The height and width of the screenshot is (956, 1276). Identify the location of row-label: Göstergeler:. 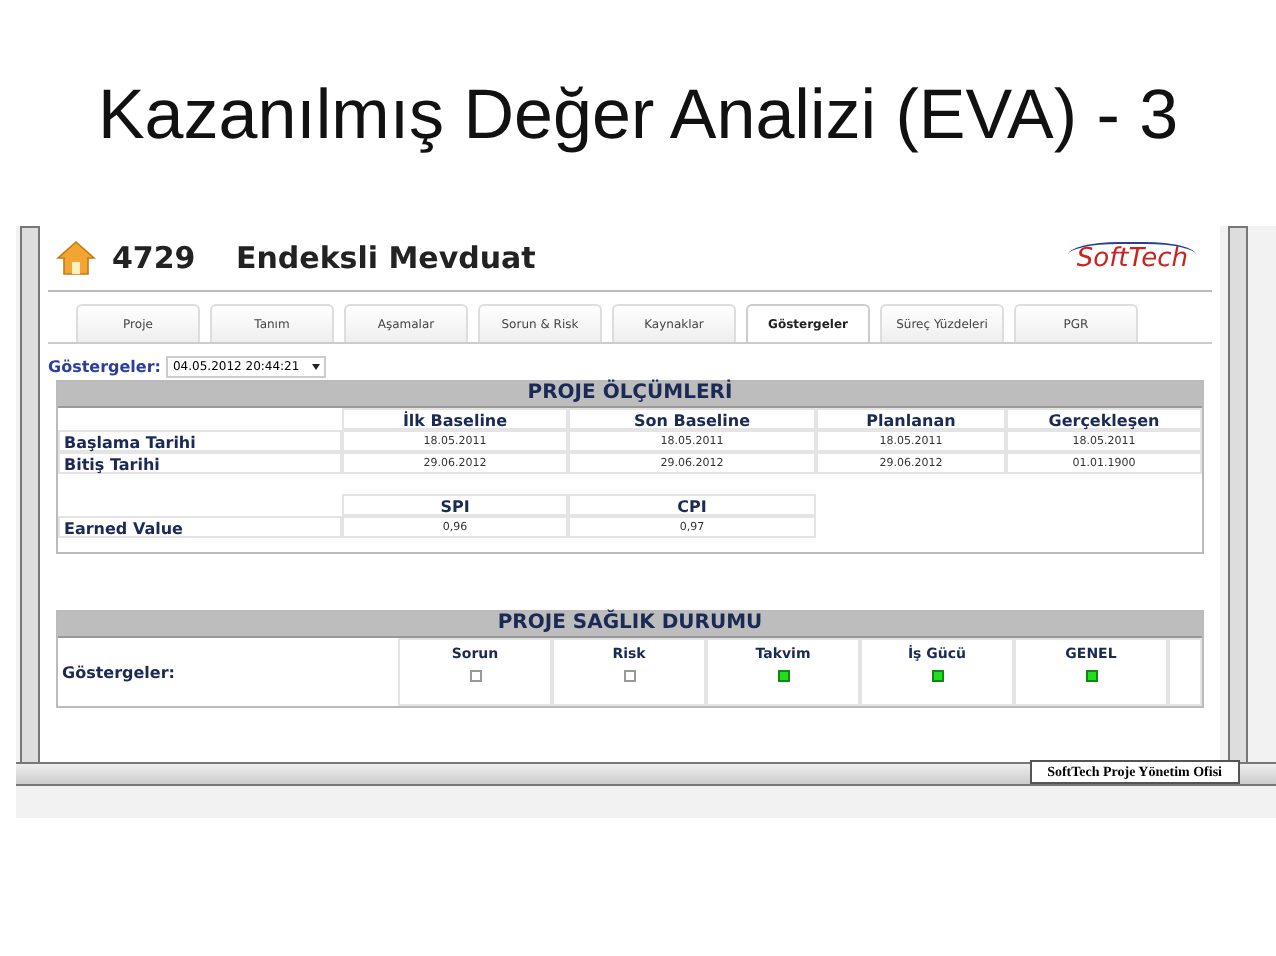
(118, 673).